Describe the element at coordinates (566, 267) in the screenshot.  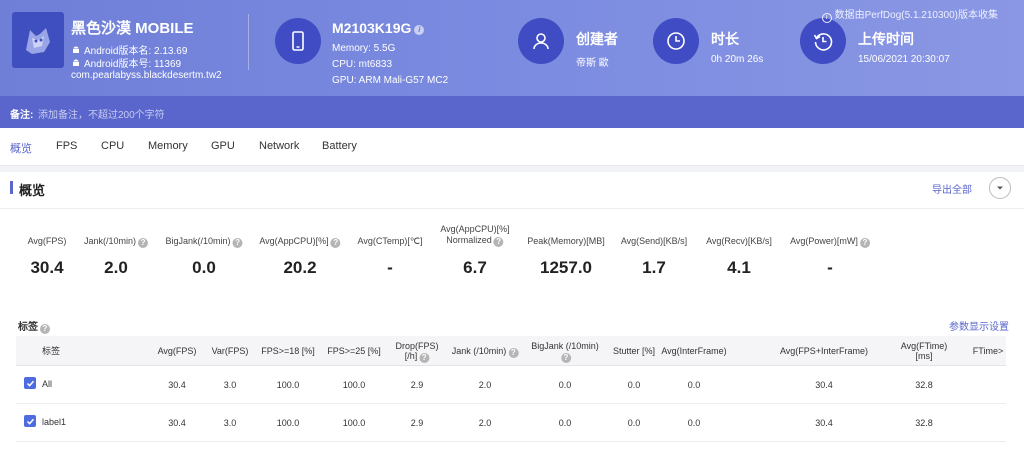
I see `metric-value: 1257.0` at that location.